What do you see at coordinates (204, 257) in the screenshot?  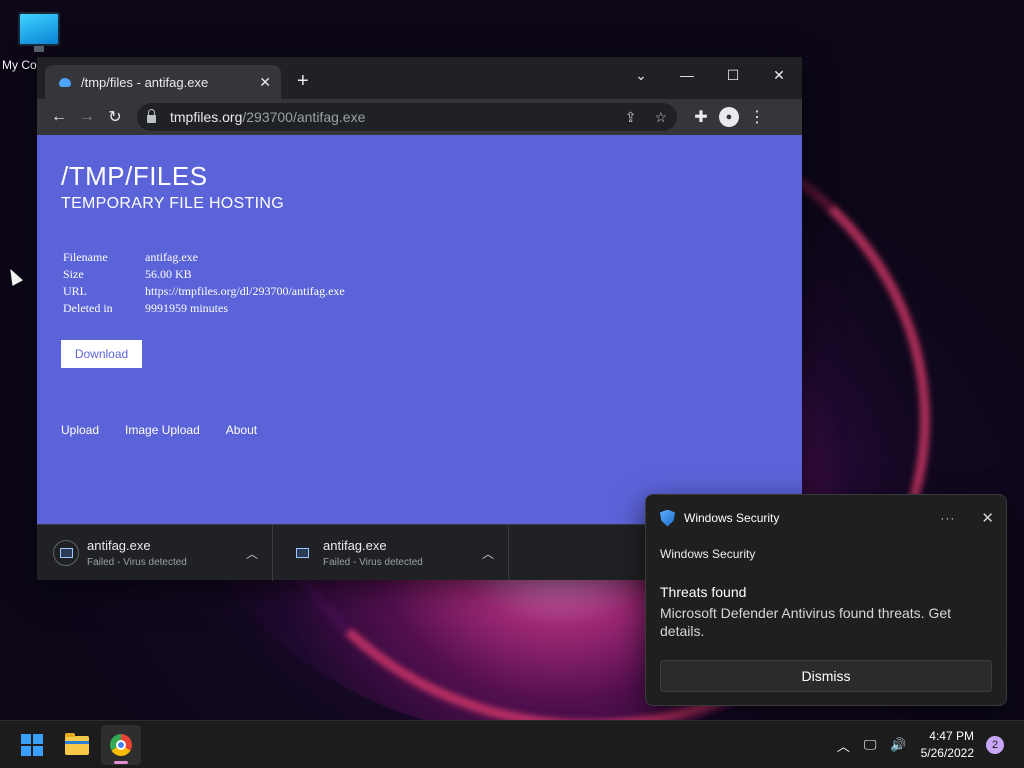 I see `table-row: Filename antifag.exe` at bounding box center [204, 257].